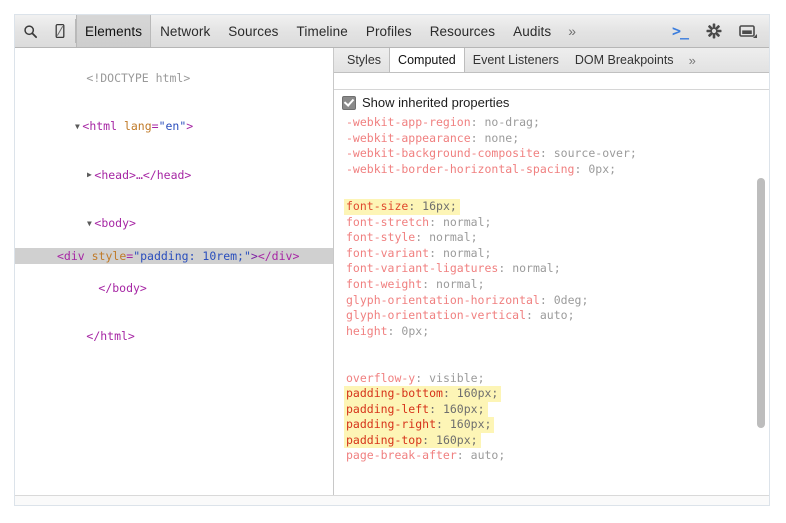 This screenshot has height=523, width=786. Describe the element at coordinates (185, 31) in the screenshot. I see `tab-network: Network` at that location.